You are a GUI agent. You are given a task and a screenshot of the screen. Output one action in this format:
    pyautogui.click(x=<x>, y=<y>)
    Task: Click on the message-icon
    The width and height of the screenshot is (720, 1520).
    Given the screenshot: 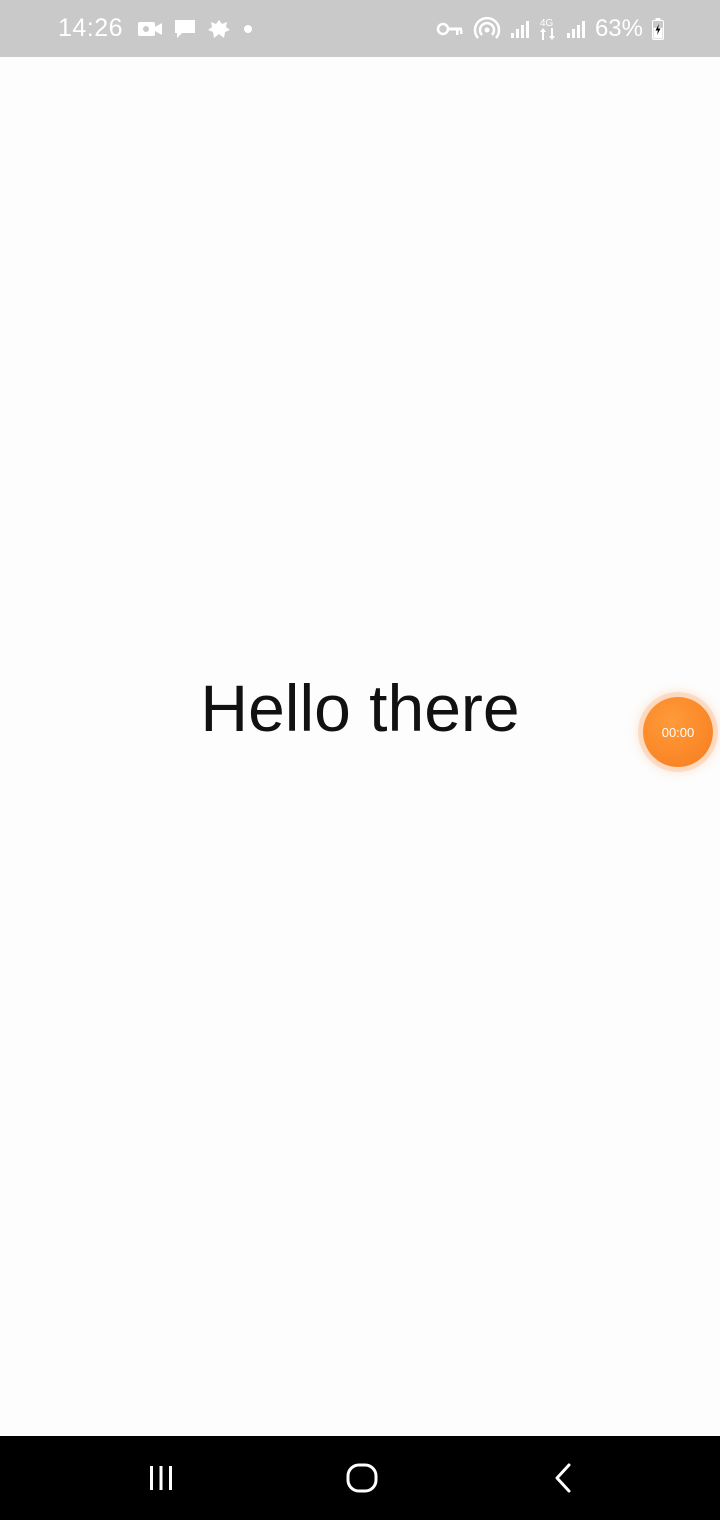 What is the action you would take?
    pyautogui.click(x=185, y=29)
    